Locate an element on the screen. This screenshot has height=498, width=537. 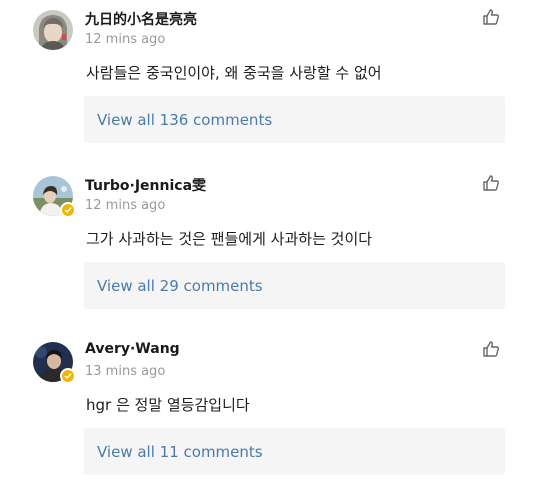
view-replies-button: View all 11 comments is located at coordinates (294, 451).